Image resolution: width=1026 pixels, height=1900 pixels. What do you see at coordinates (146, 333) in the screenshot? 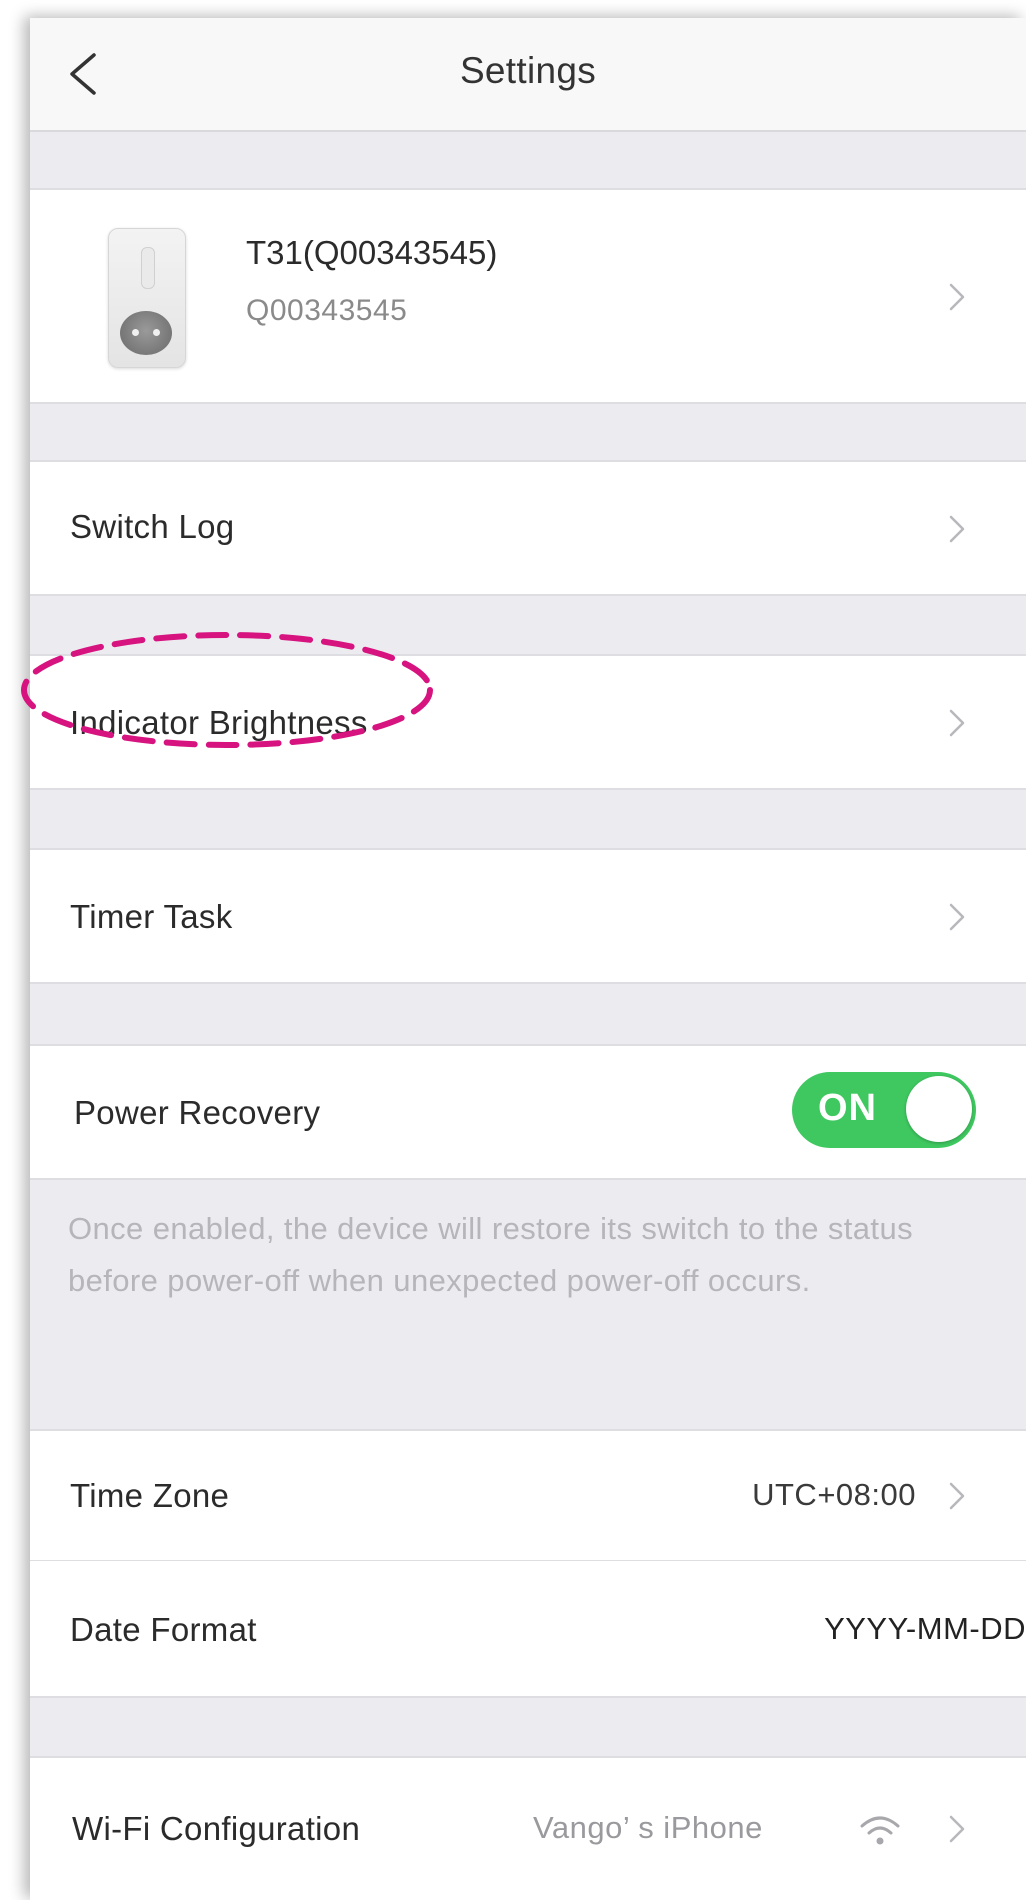
I see `device-socket` at bounding box center [146, 333].